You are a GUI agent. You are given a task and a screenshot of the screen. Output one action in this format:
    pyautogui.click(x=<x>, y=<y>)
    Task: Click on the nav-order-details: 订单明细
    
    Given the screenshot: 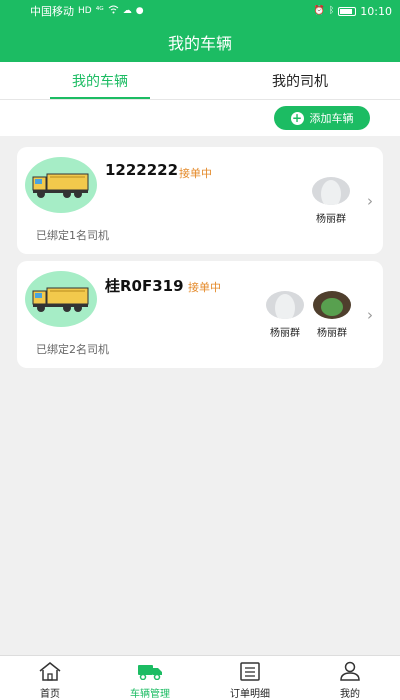 What is the action you would take?
    pyautogui.click(x=250, y=678)
    